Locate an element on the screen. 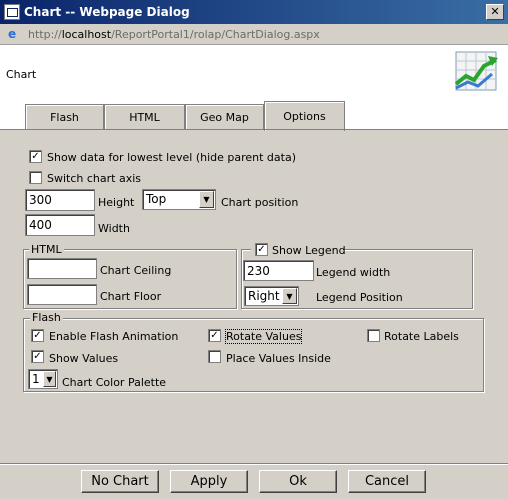 Image resolution: width=508 pixels, height=499 pixels. legend-width-input: 230 is located at coordinates (278, 270).